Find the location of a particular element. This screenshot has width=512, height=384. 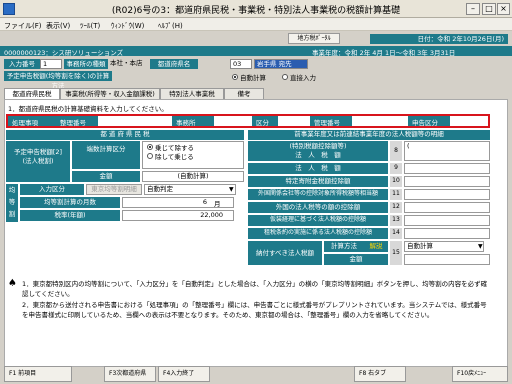

right-row-label: 法 人 税 額 is located at coordinates (318, 168).